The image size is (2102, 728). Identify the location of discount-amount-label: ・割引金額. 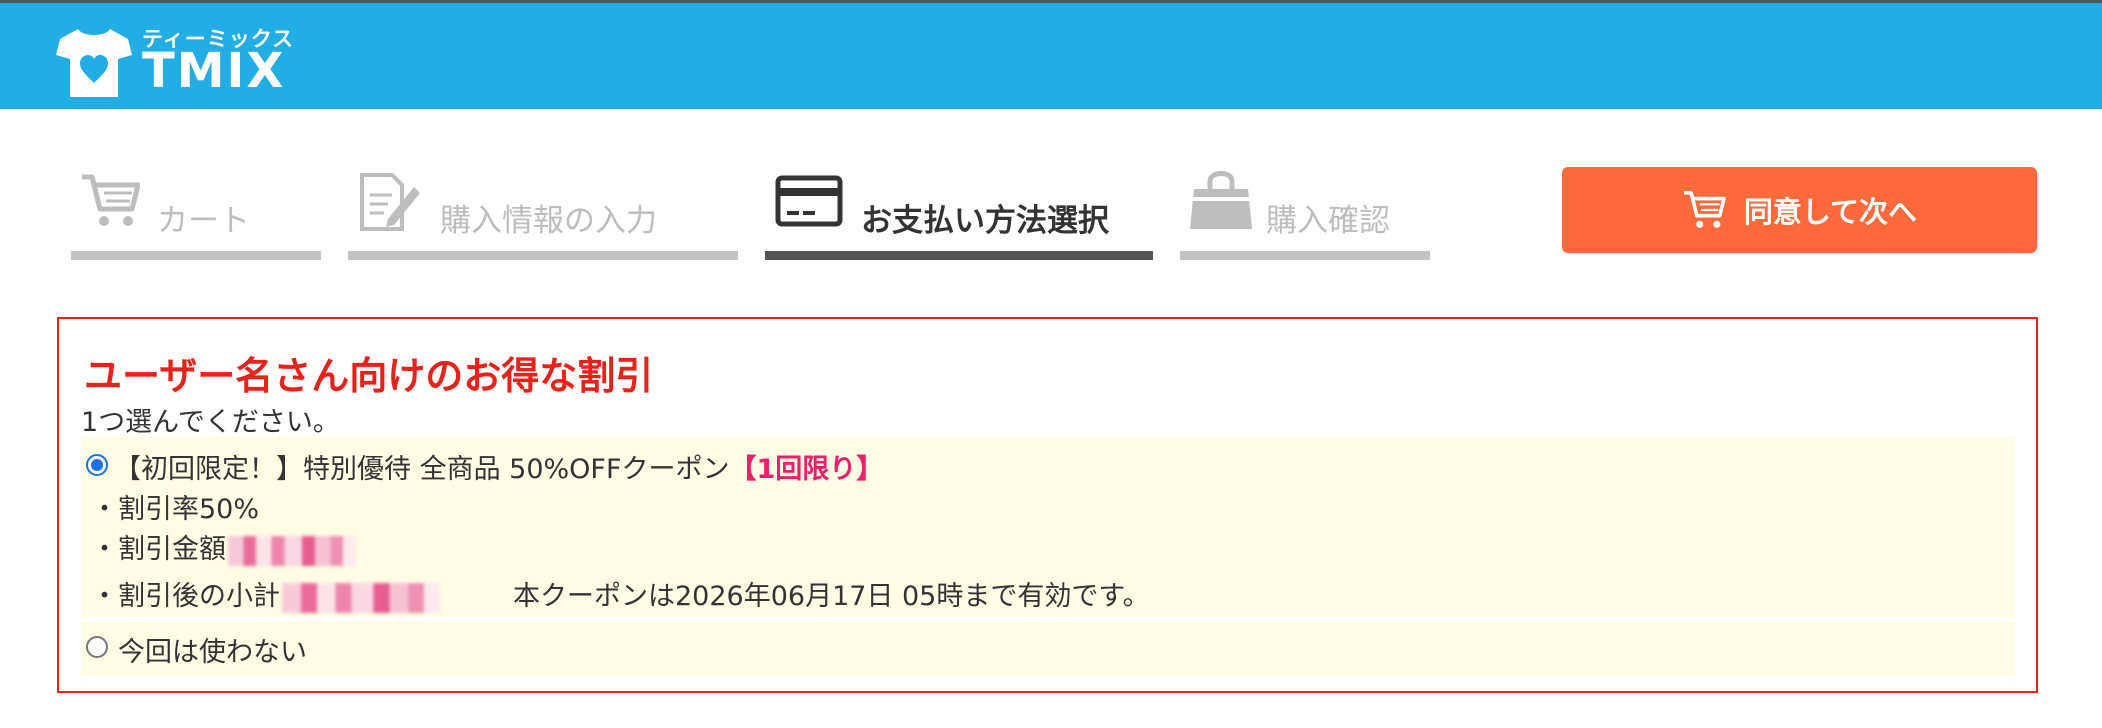
(158, 549).